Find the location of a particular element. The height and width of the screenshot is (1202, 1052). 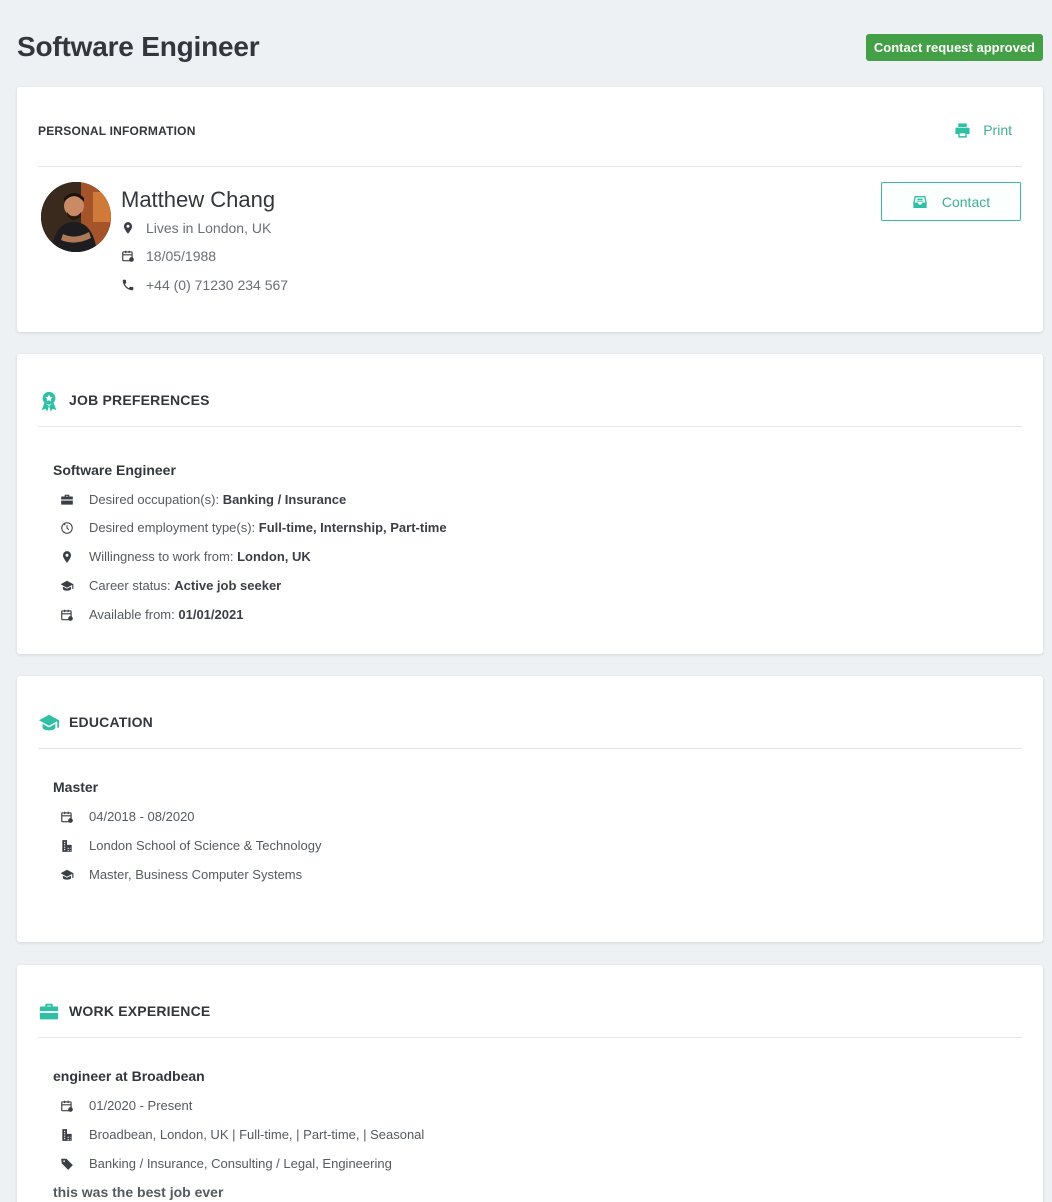

tag-icon is located at coordinates (67, 1164).